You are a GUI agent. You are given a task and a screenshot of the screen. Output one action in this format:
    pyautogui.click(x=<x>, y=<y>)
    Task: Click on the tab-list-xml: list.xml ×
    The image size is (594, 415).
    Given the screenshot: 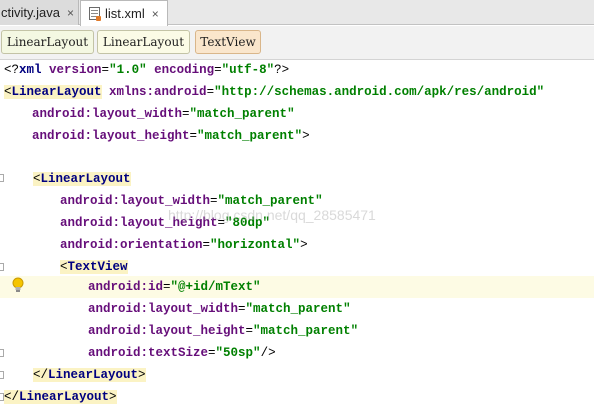 What is the action you would take?
    pyautogui.click(x=124, y=13)
    